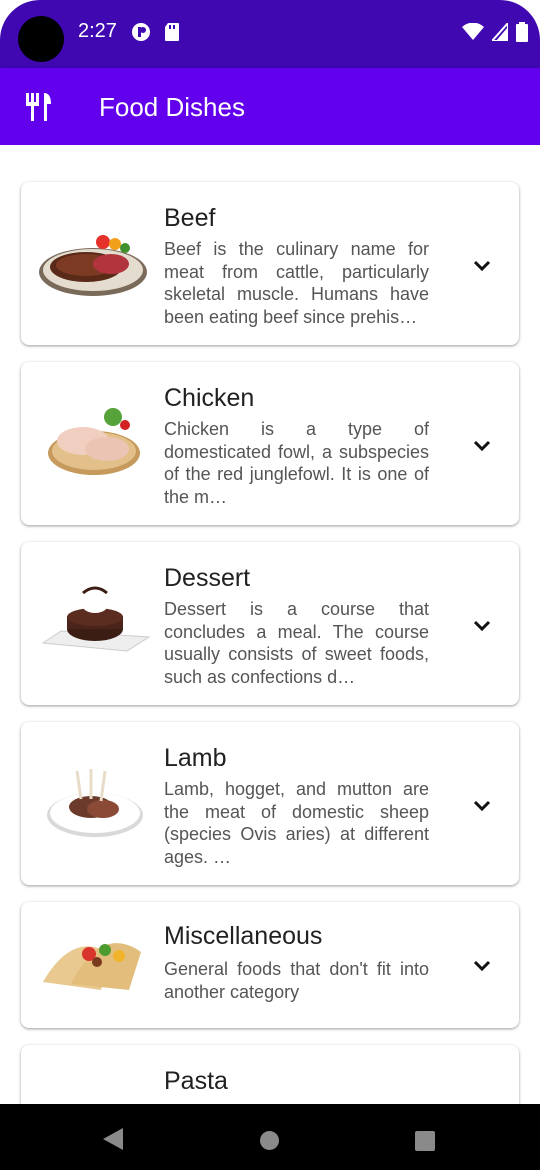 This screenshot has height=1170, width=540. What do you see at coordinates (195, 758) in the screenshot?
I see `card-title: Lamb` at bounding box center [195, 758].